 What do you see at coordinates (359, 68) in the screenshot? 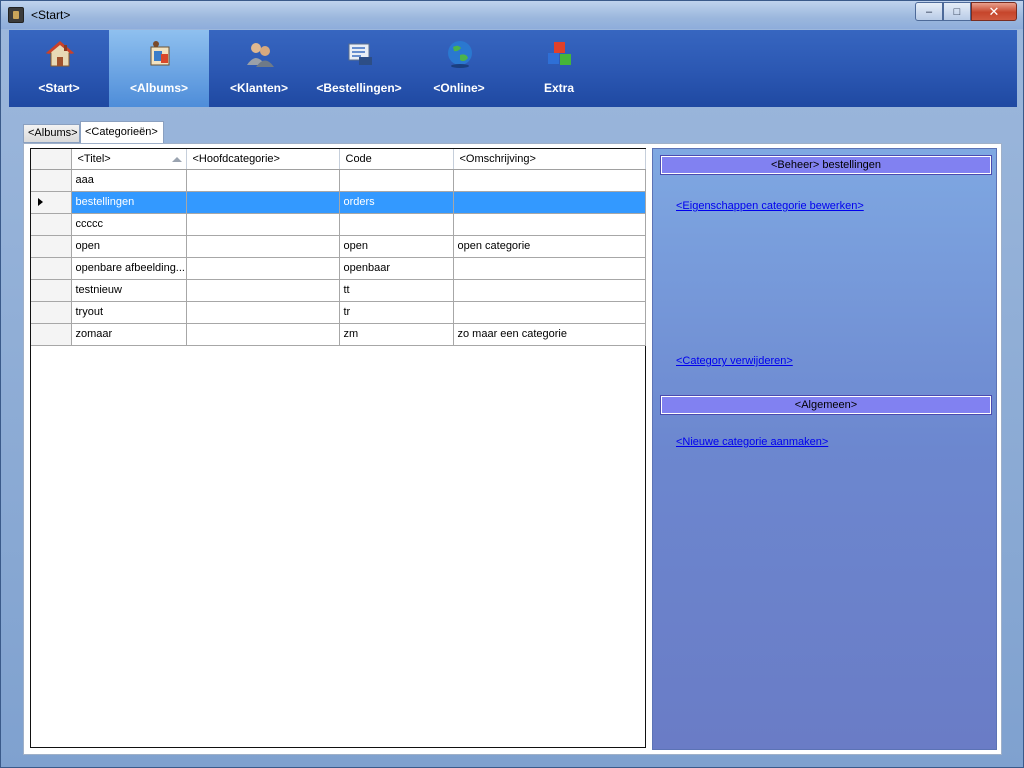
I see `ribbon-bestellingen-button: <Bestellingen>` at bounding box center [359, 68].